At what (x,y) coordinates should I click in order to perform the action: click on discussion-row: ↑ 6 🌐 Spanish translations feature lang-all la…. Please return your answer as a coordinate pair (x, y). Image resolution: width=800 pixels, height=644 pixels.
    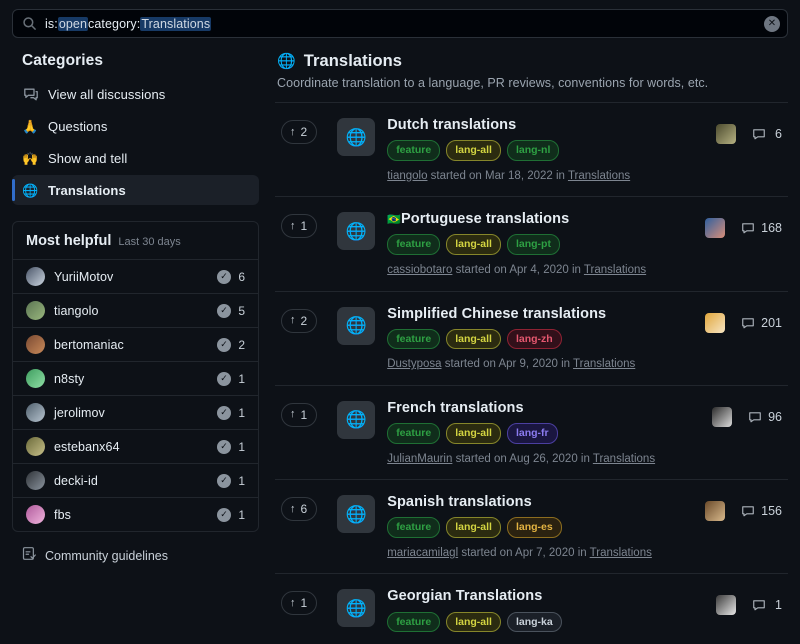
    Looking at the image, I should click on (531, 527).